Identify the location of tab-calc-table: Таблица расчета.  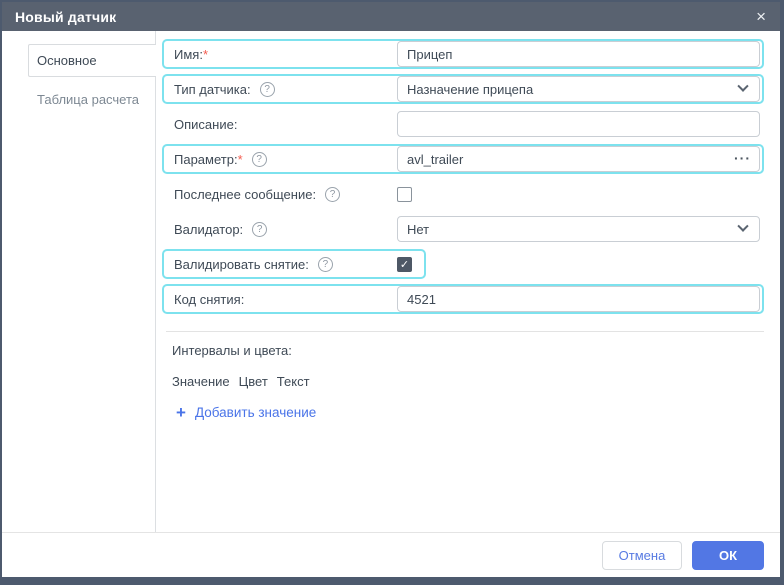
(91, 99).